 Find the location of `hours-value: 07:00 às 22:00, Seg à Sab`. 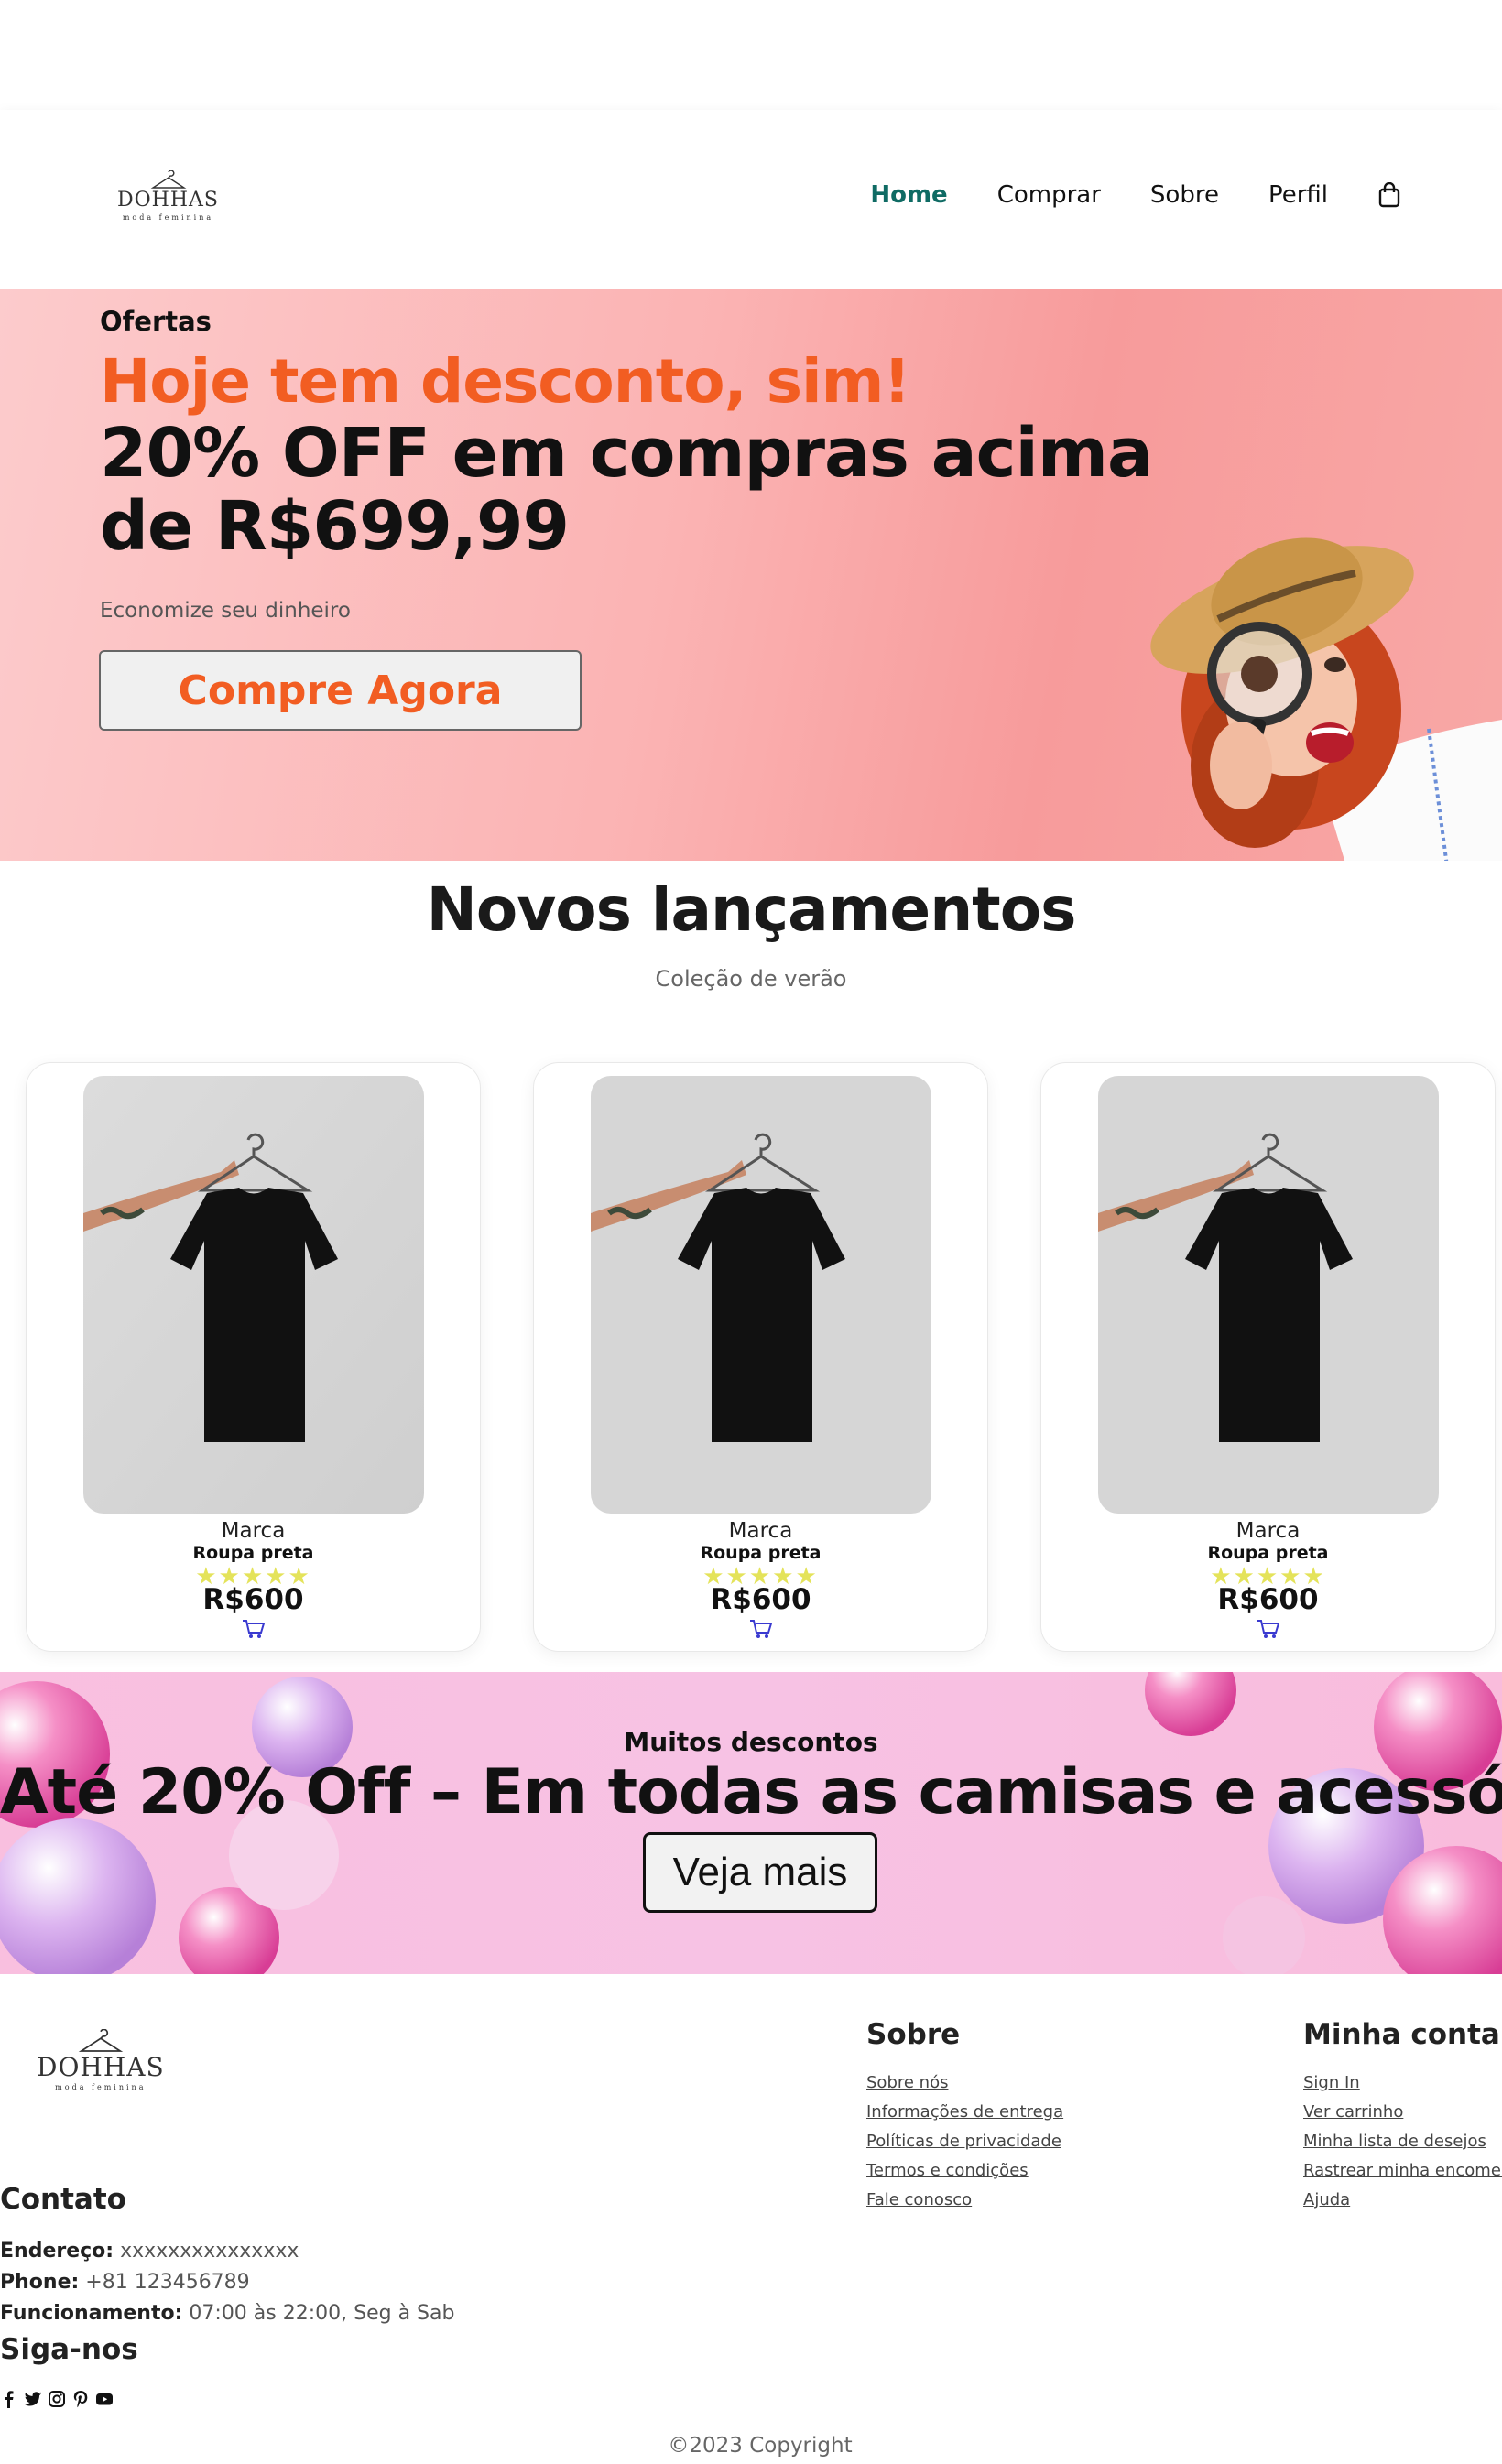

hours-value: 07:00 às 22:00, Seg à Sab is located at coordinates (322, 2313).